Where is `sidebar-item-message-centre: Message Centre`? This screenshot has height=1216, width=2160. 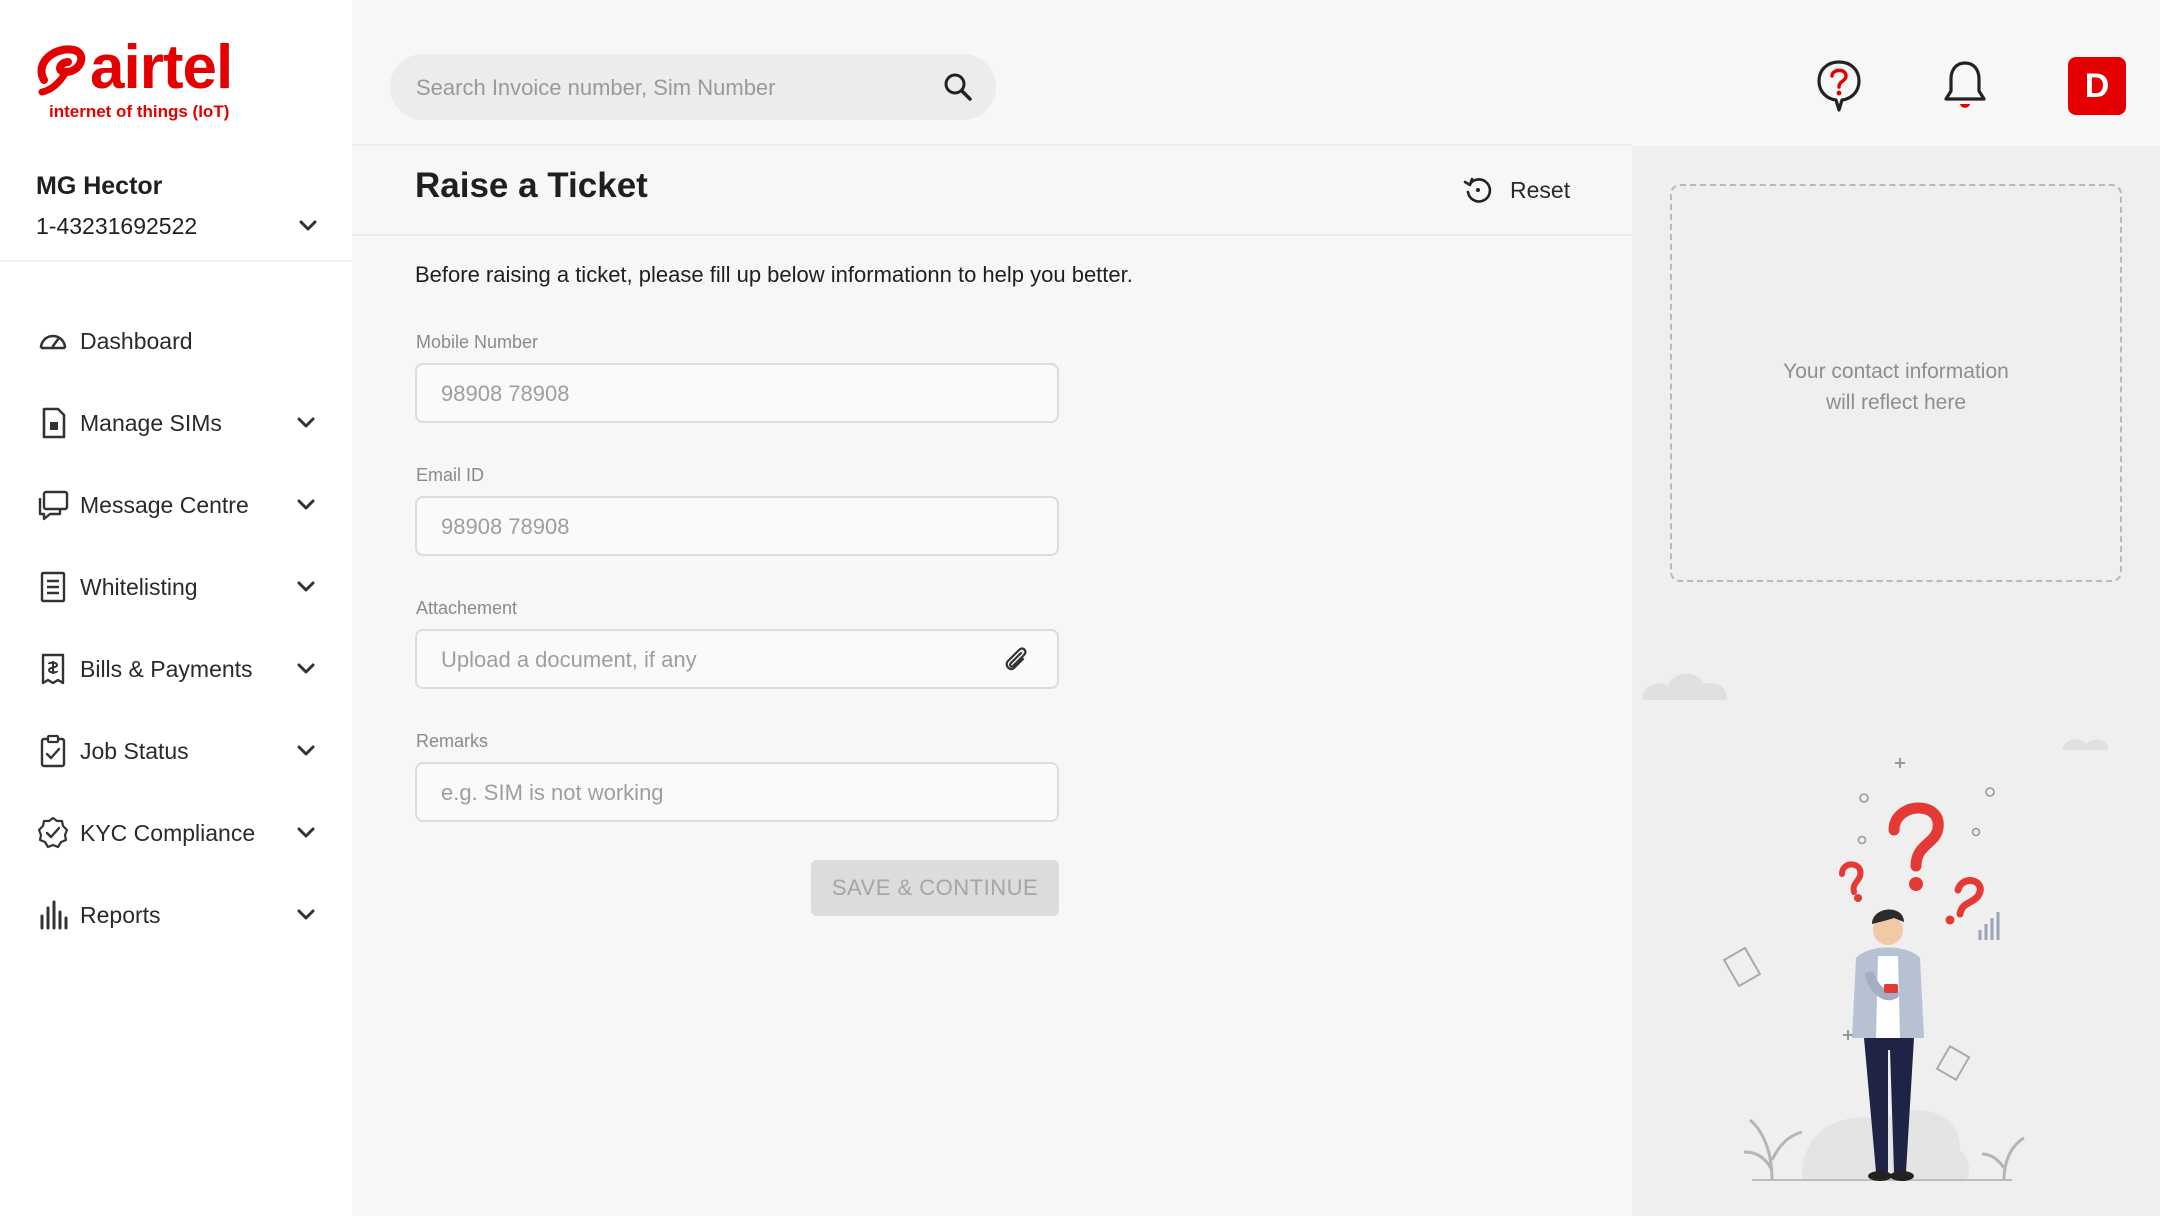 sidebar-item-message-centre: Message Centre is located at coordinates (178, 505).